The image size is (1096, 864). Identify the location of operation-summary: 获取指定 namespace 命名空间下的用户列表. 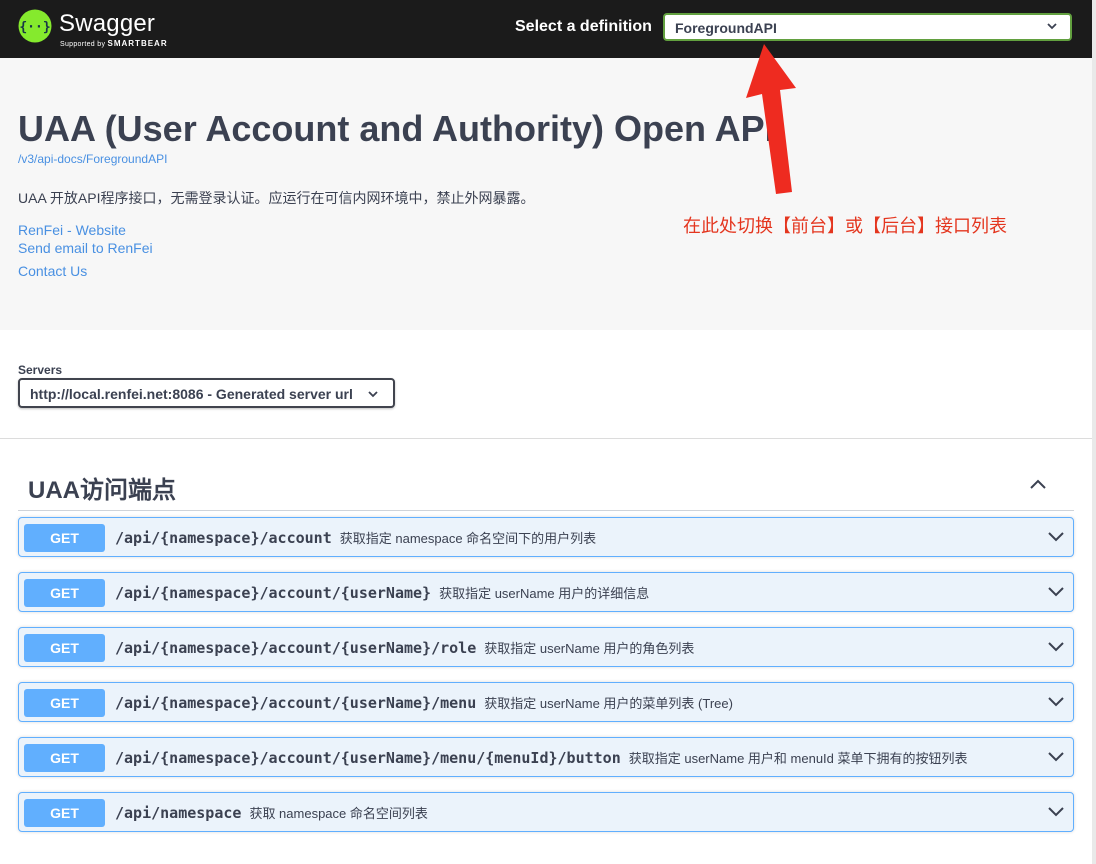
(468, 538).